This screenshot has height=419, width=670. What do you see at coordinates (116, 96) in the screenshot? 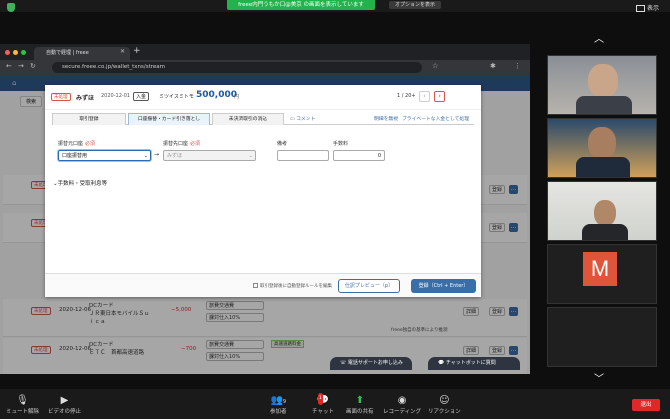
I see `transaction-date: 2020-12-01` at bounding box center [116, 96].